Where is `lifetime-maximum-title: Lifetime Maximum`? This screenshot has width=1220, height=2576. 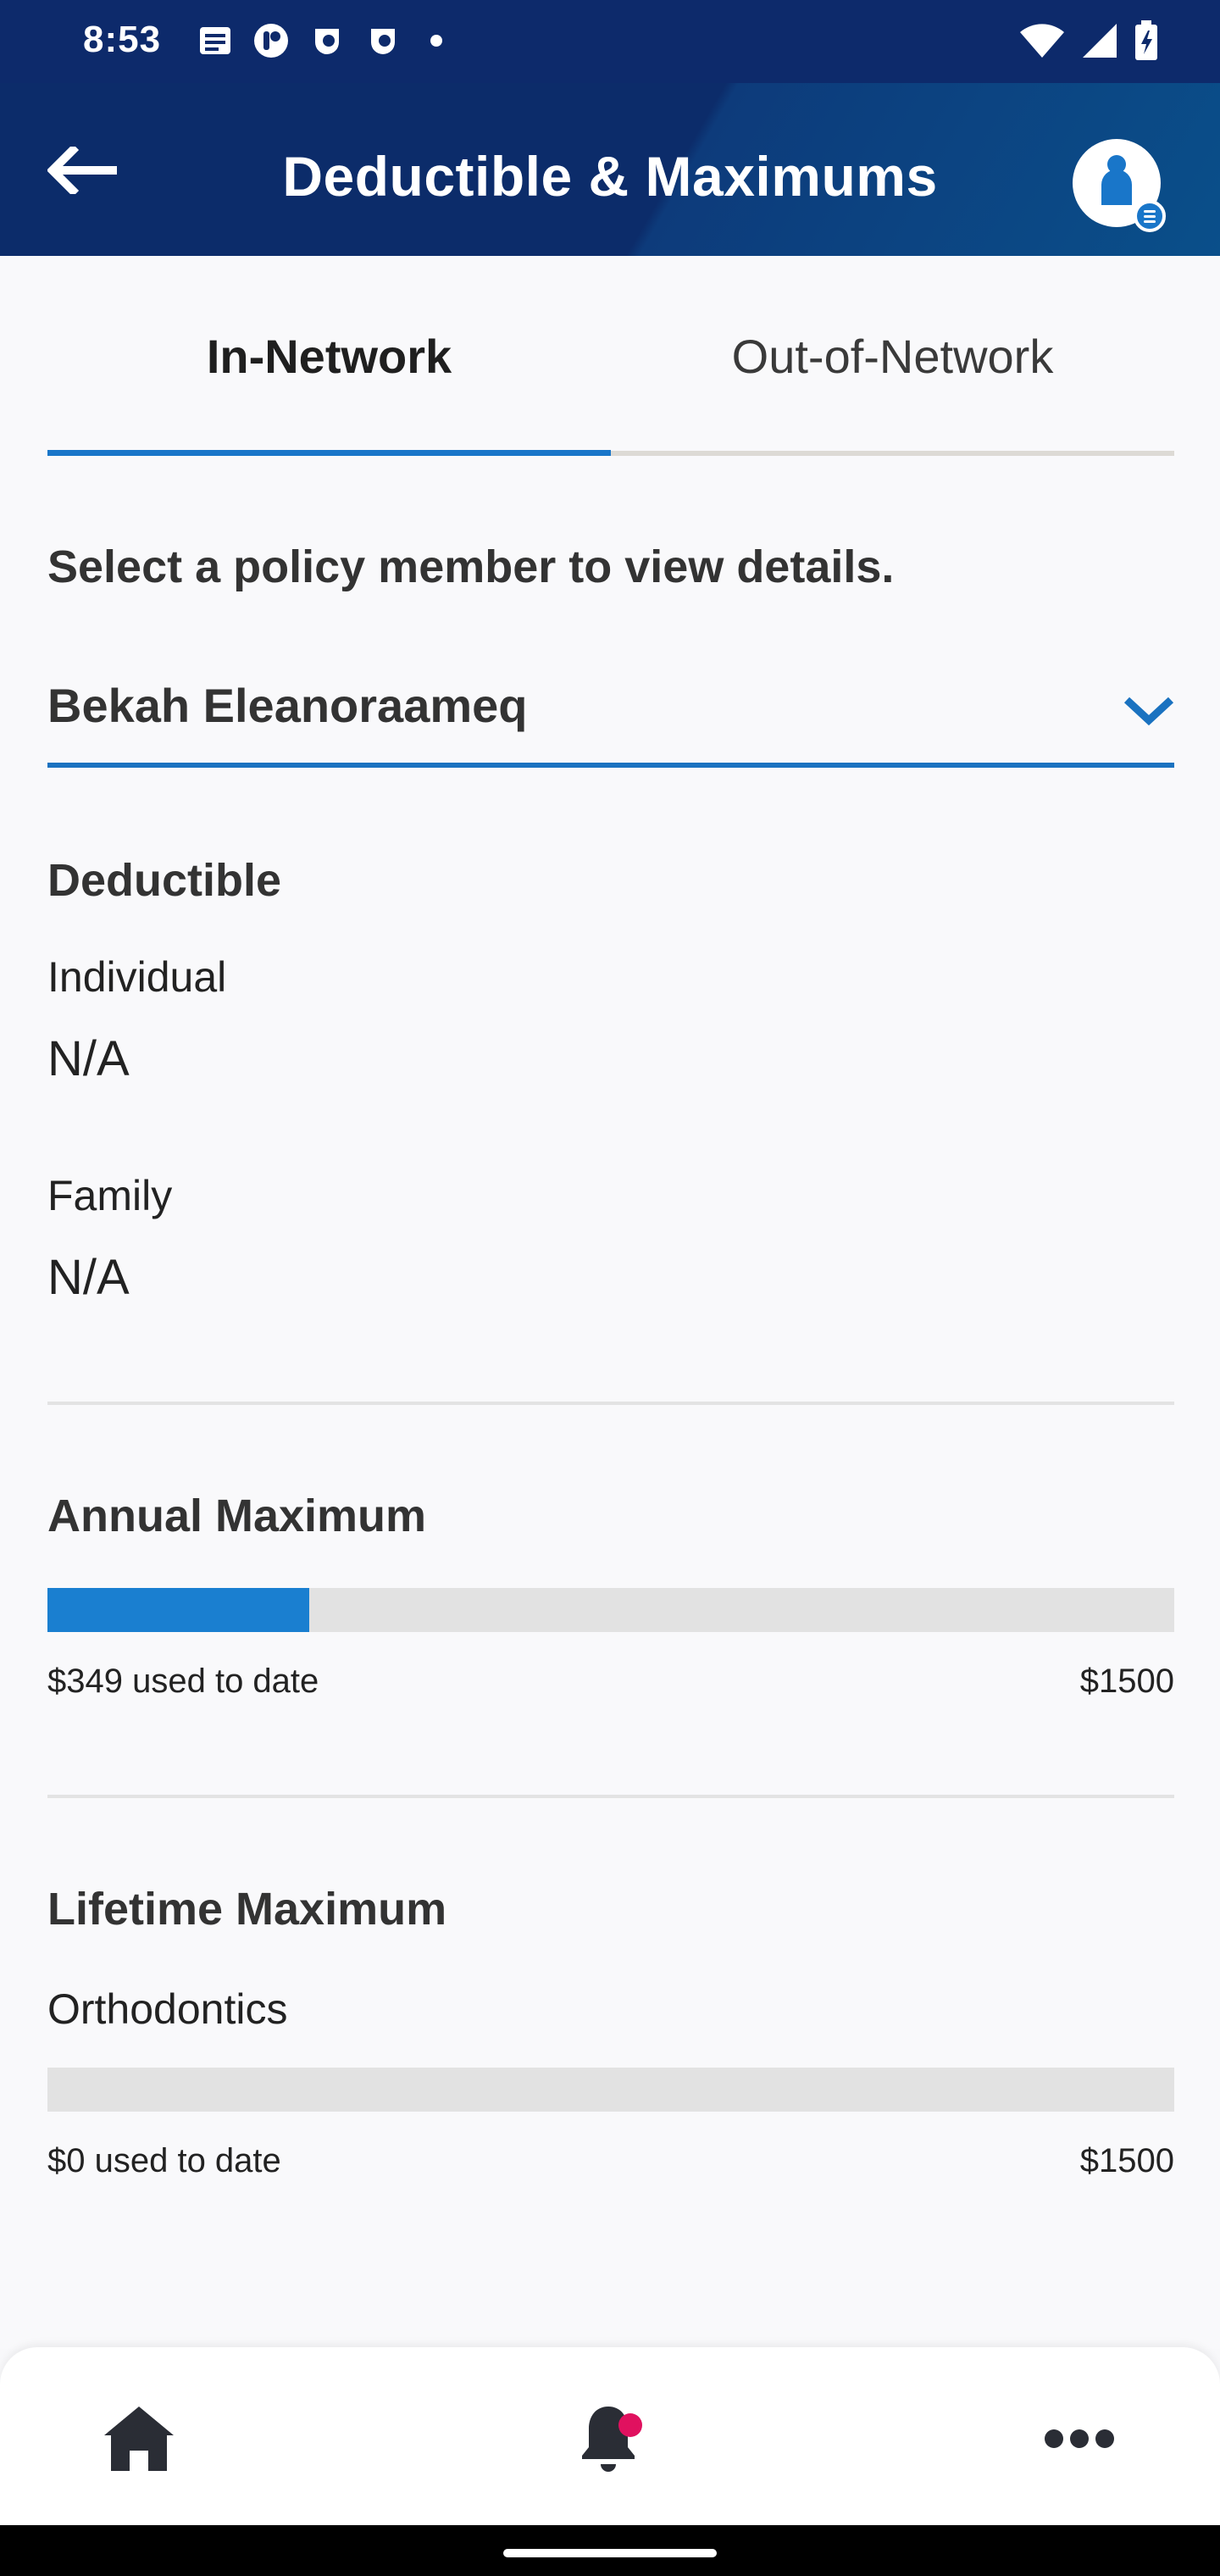
lifetime-maximum-title: Lifetime Maximum is located at coordinates (247, 1910).